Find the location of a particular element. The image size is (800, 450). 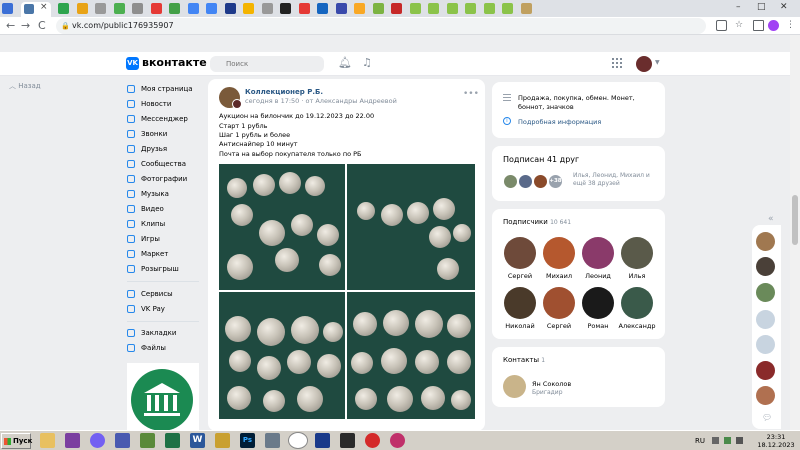

side-panel-icon is located at coordinates (758, 25).